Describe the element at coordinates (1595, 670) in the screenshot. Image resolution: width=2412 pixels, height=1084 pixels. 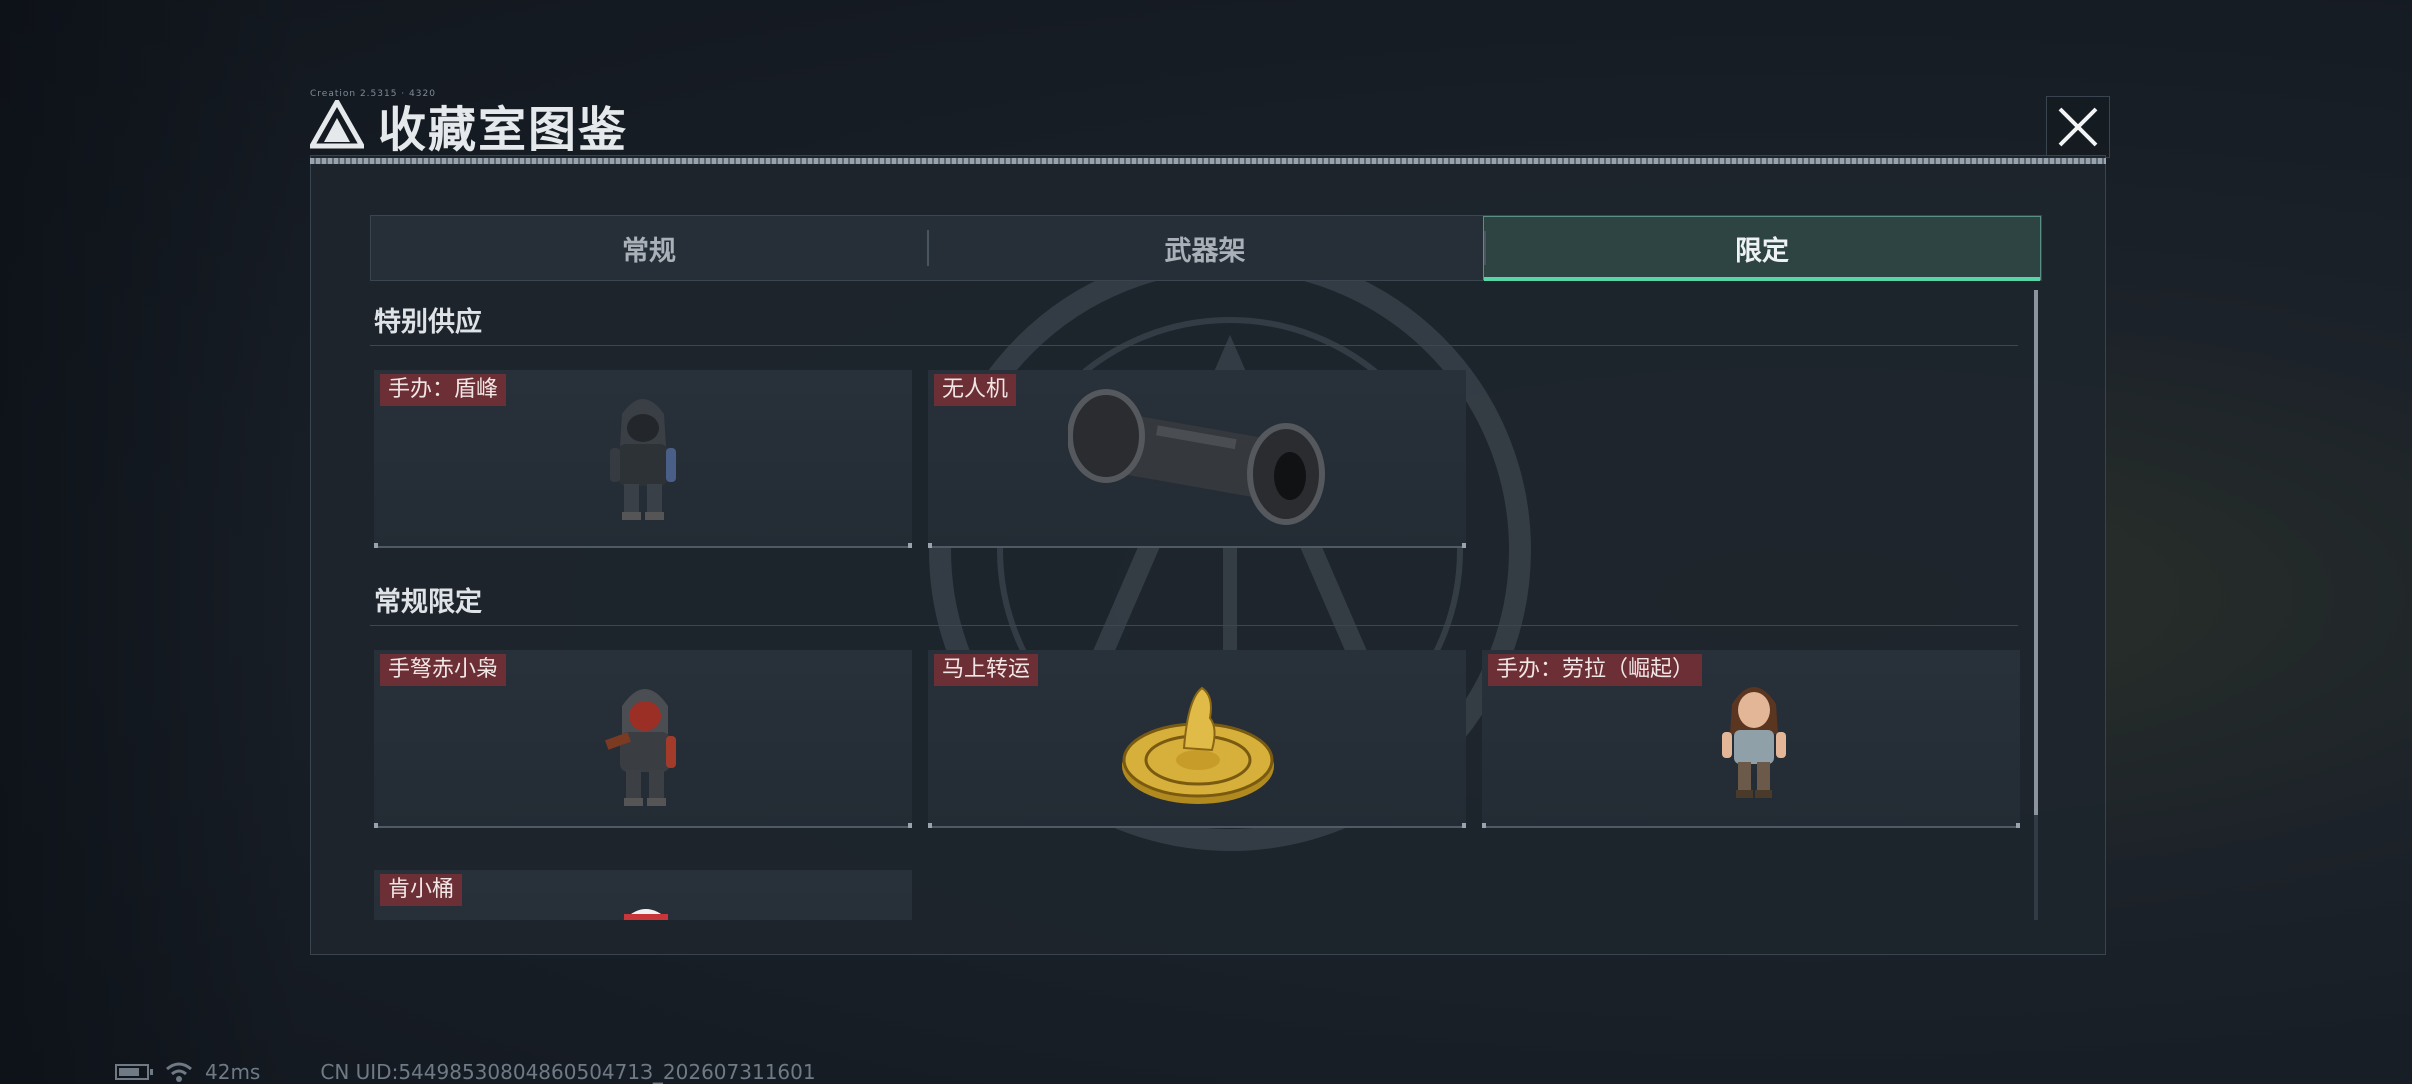
I see `card-label: 手办：劳拉（崛起）` at that location.